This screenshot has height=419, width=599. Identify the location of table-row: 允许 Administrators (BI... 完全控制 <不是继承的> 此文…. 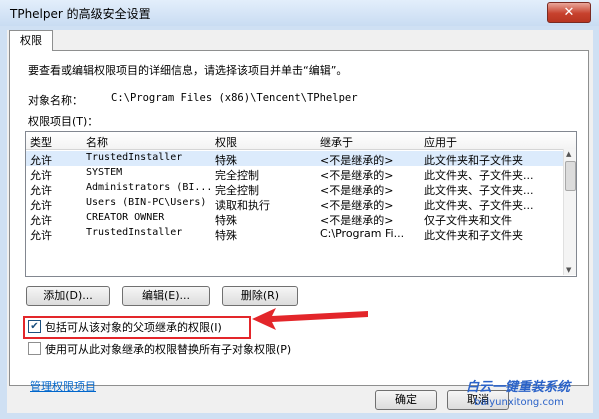
(294, 189).